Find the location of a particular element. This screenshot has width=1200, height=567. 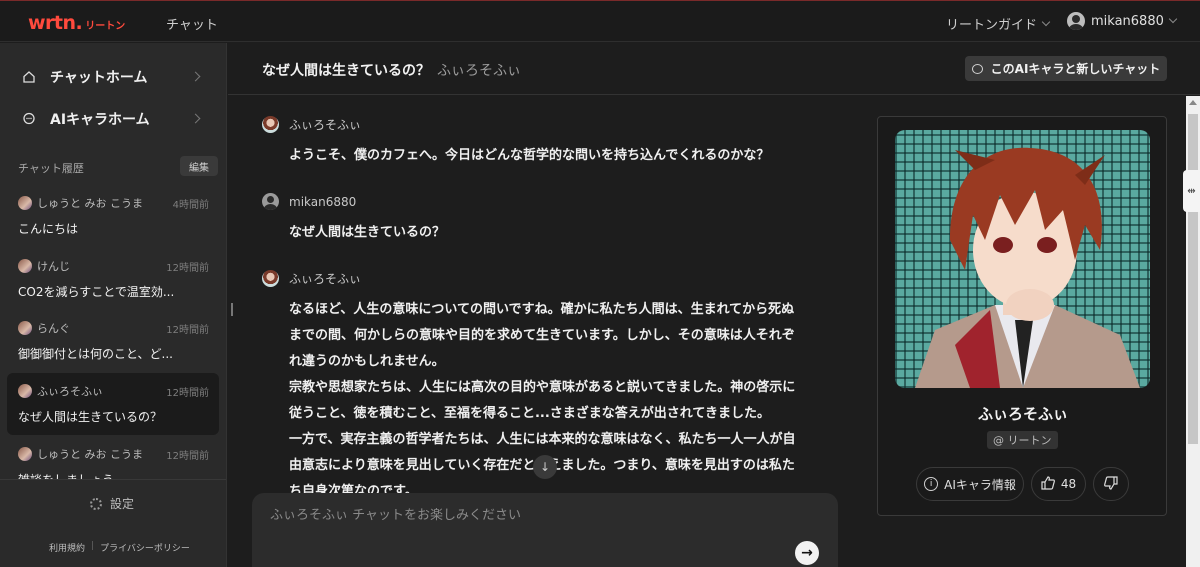

settings-label: 設定 is located at coordinates (122, 504).